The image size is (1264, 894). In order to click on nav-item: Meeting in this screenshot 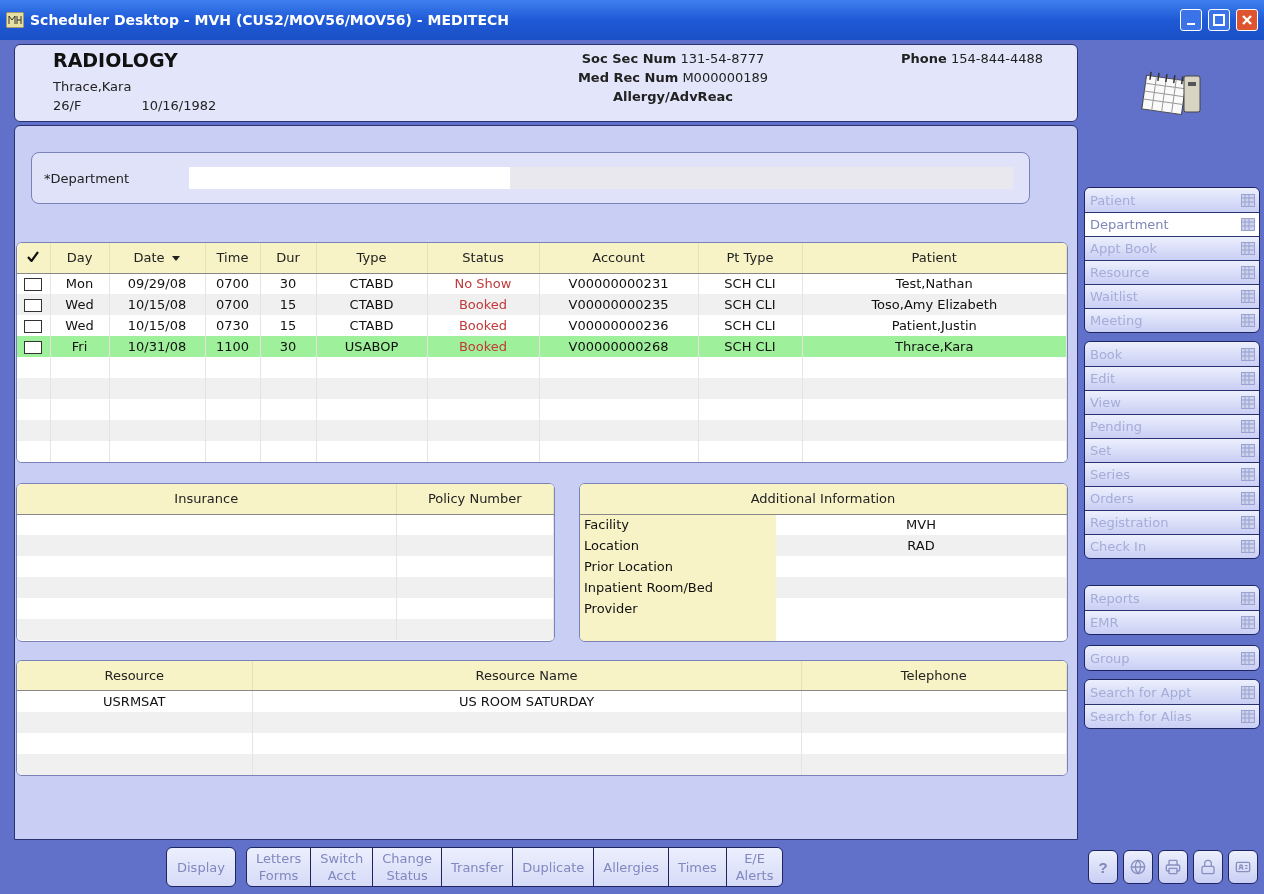, I will do `click(1172, 320)`.